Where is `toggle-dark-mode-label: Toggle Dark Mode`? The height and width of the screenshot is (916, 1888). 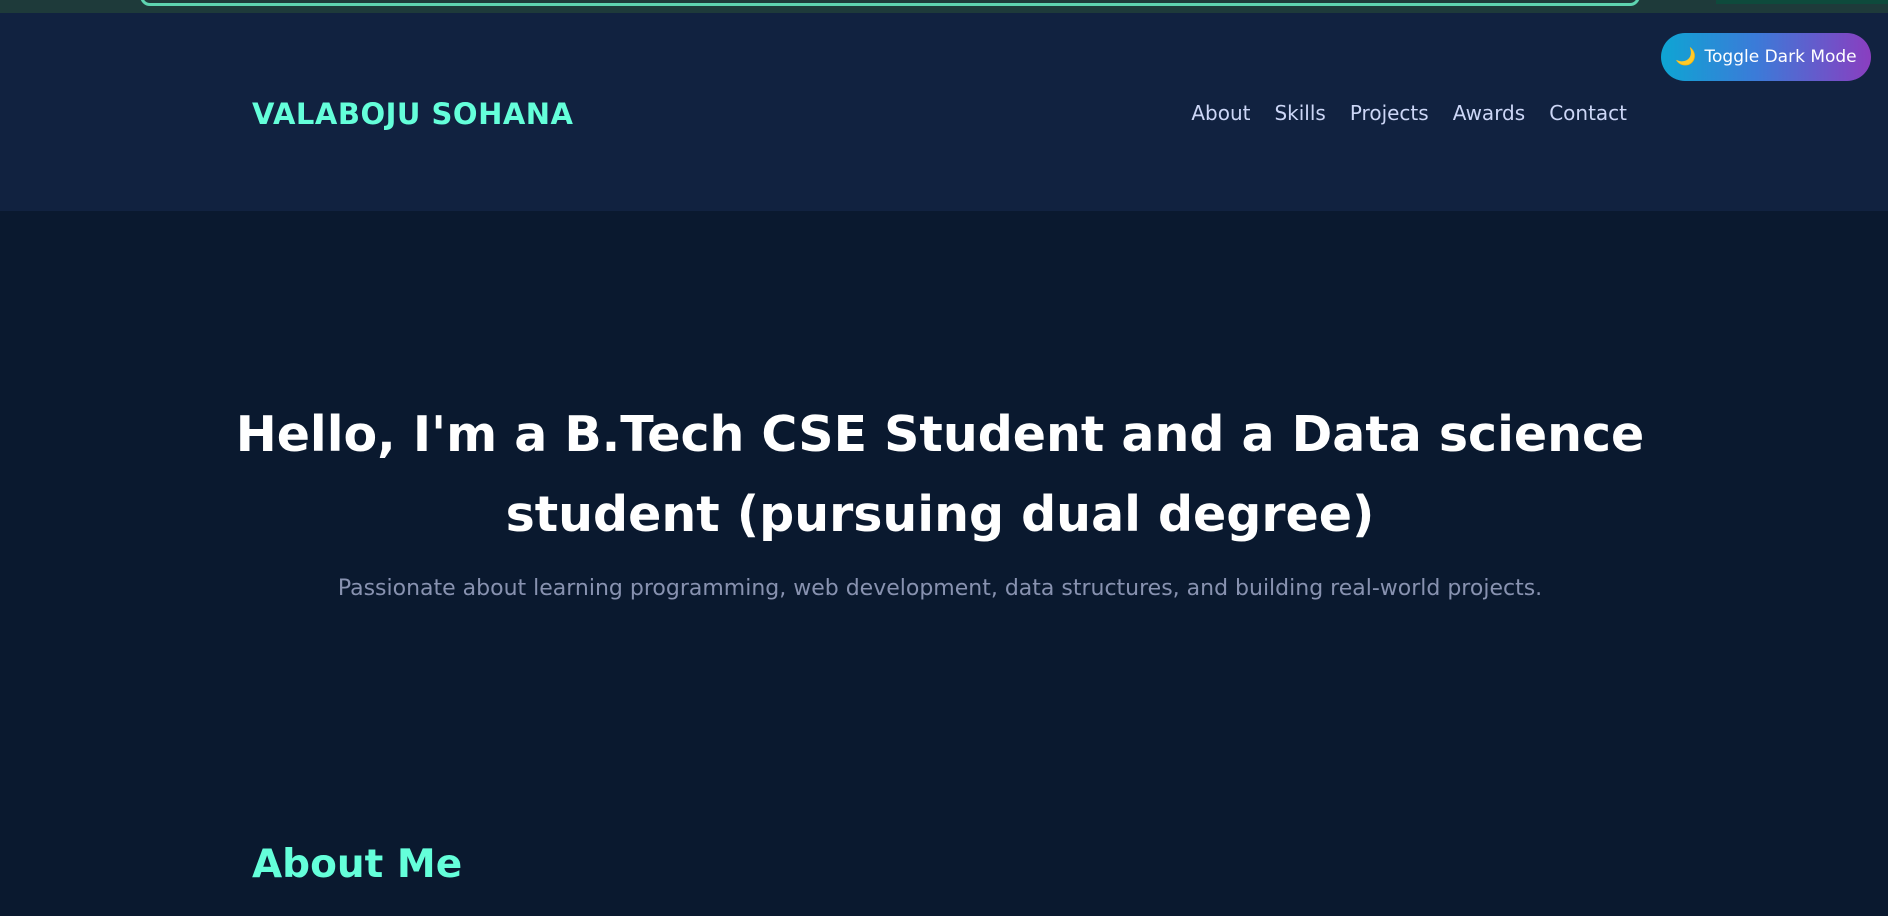 toggle-dark-mode-label: Toggle Dark Mode is located at coordinates (1780, 57).